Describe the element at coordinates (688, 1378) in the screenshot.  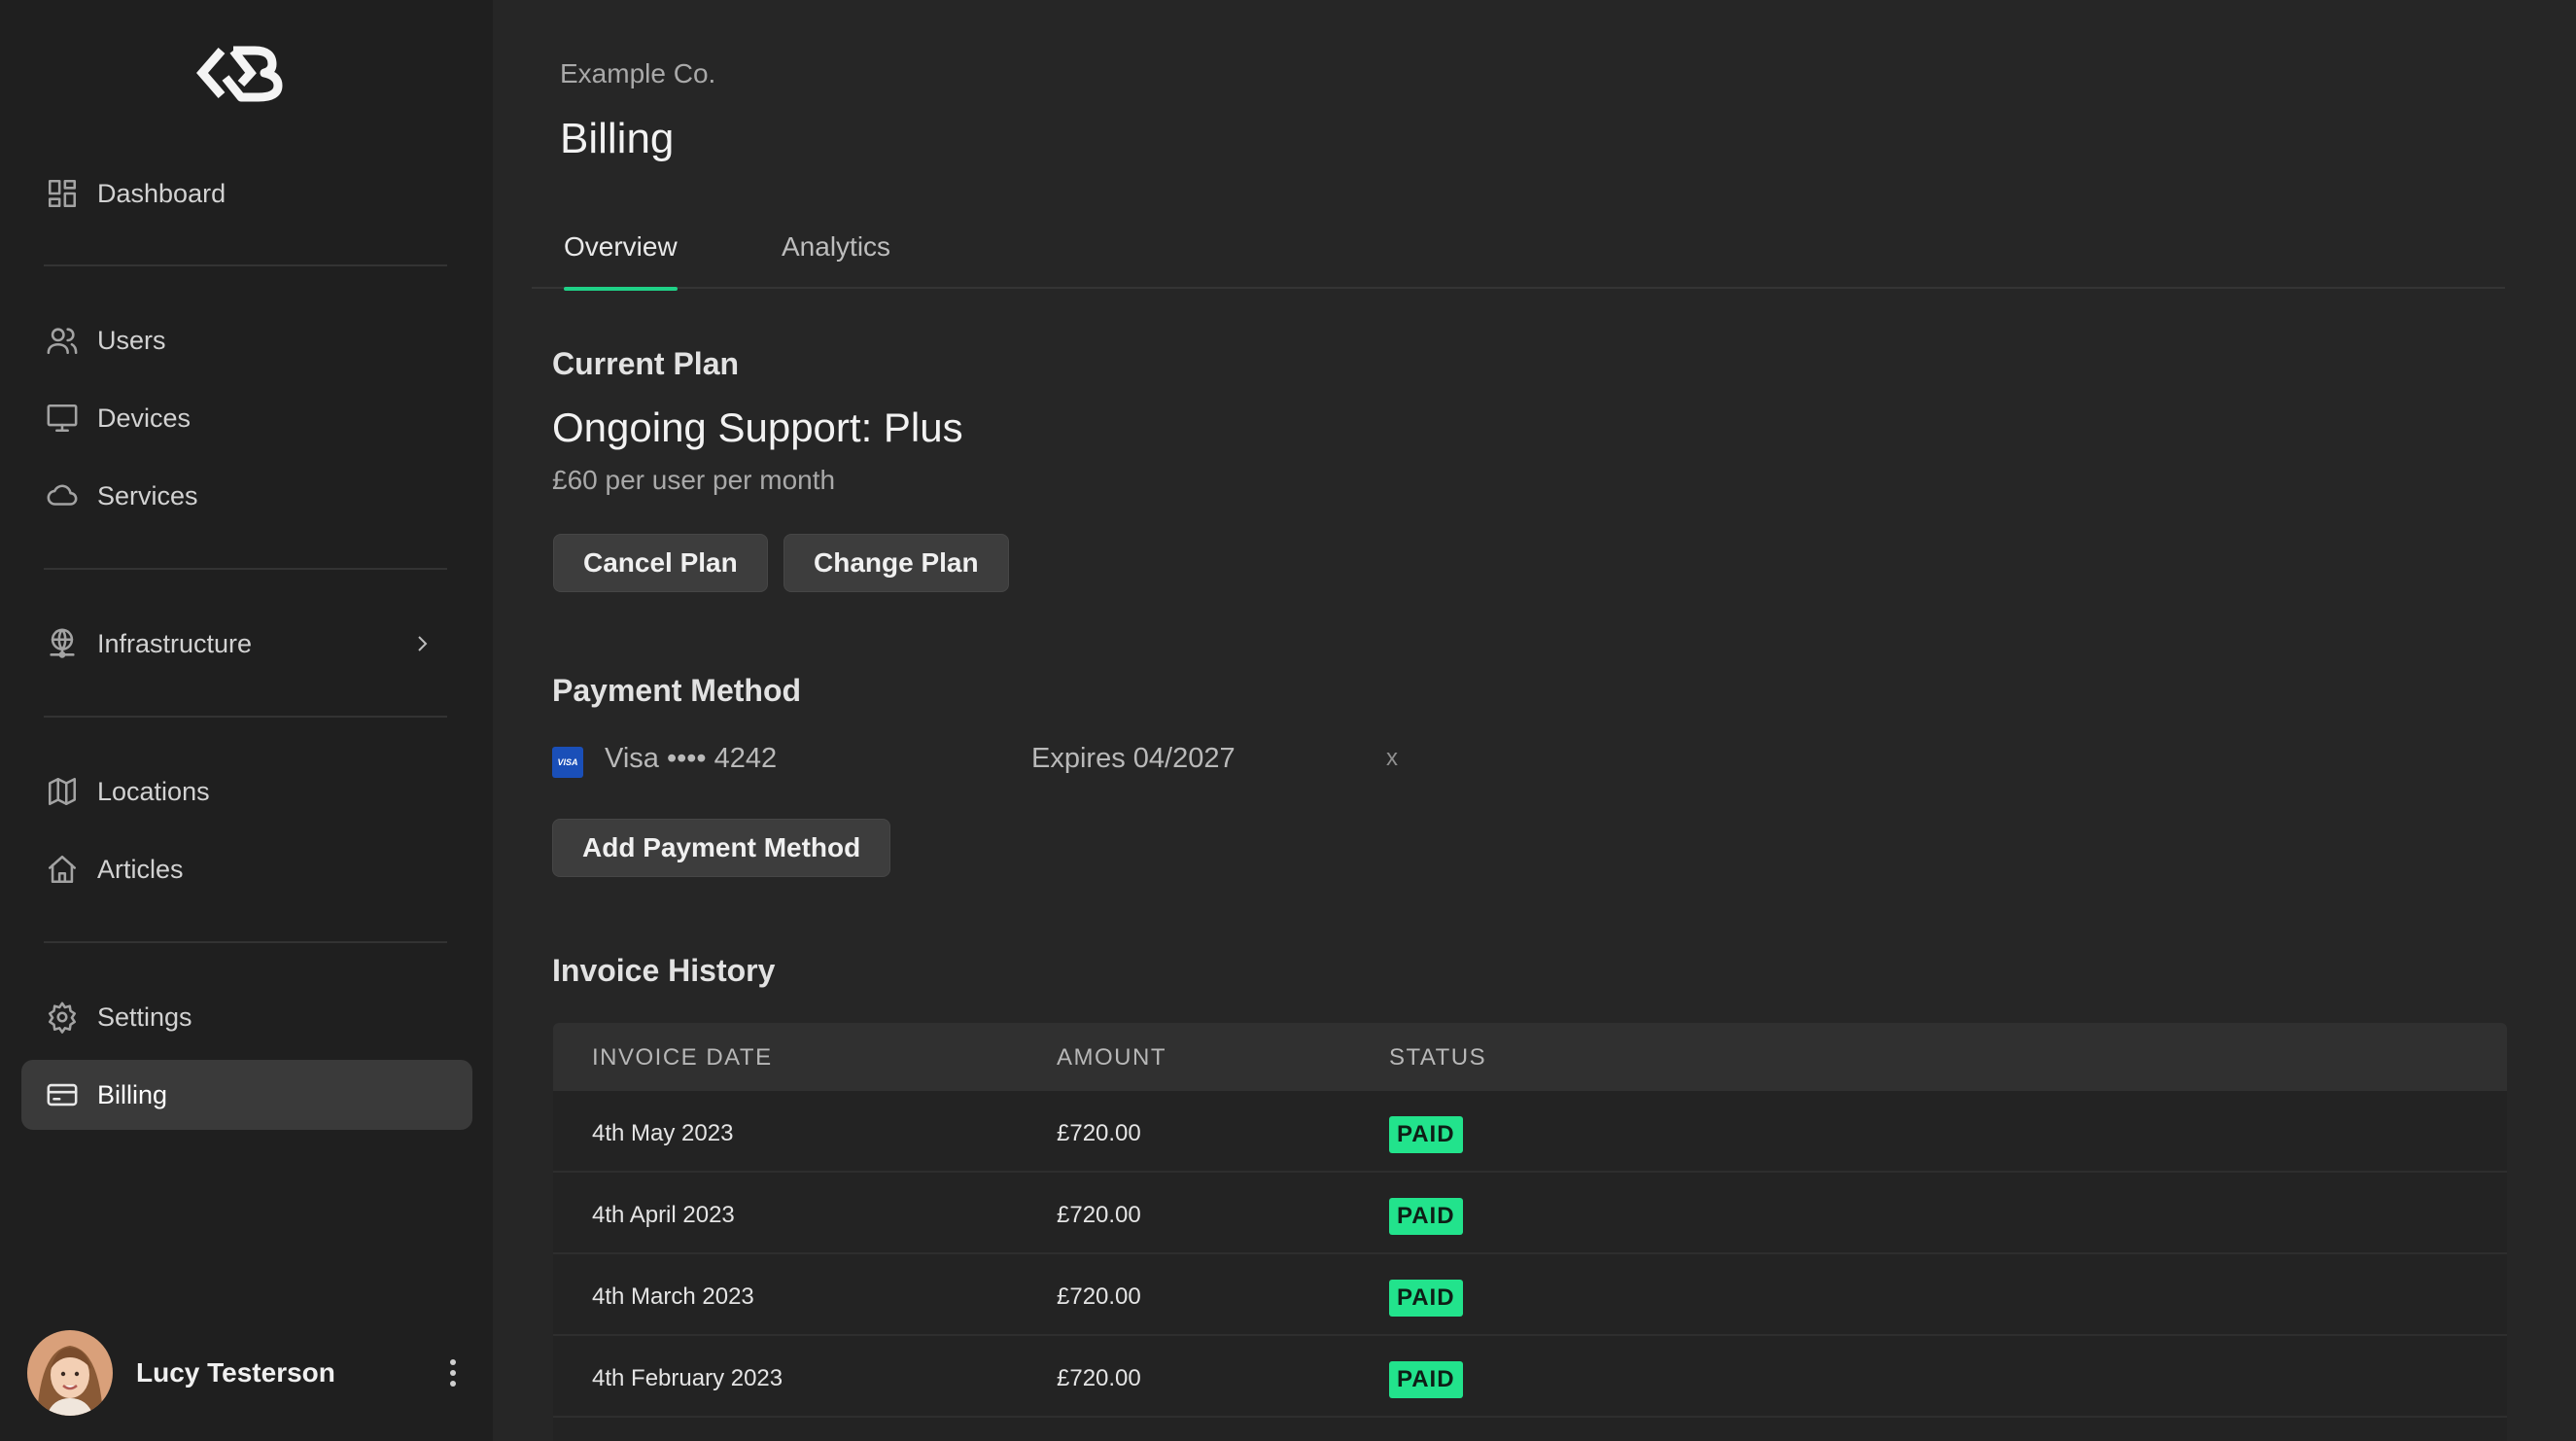
I see `invoice-date: 4th February 2023` at that location.